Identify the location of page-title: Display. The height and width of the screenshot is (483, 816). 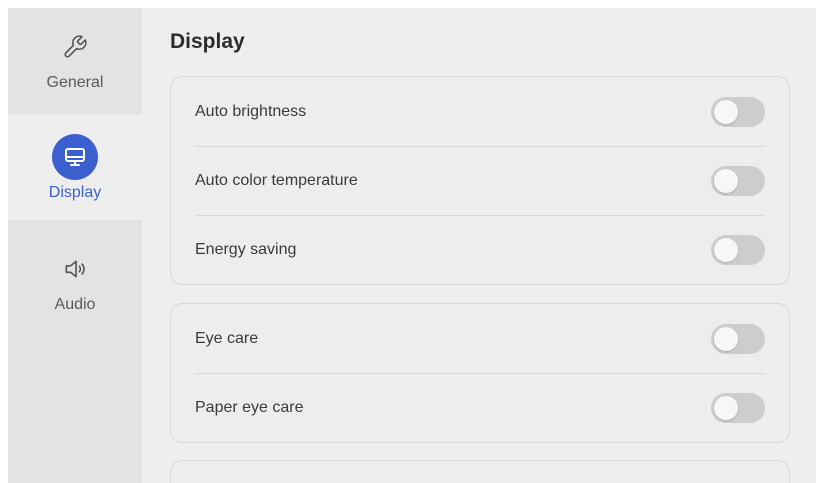
(207, 41).